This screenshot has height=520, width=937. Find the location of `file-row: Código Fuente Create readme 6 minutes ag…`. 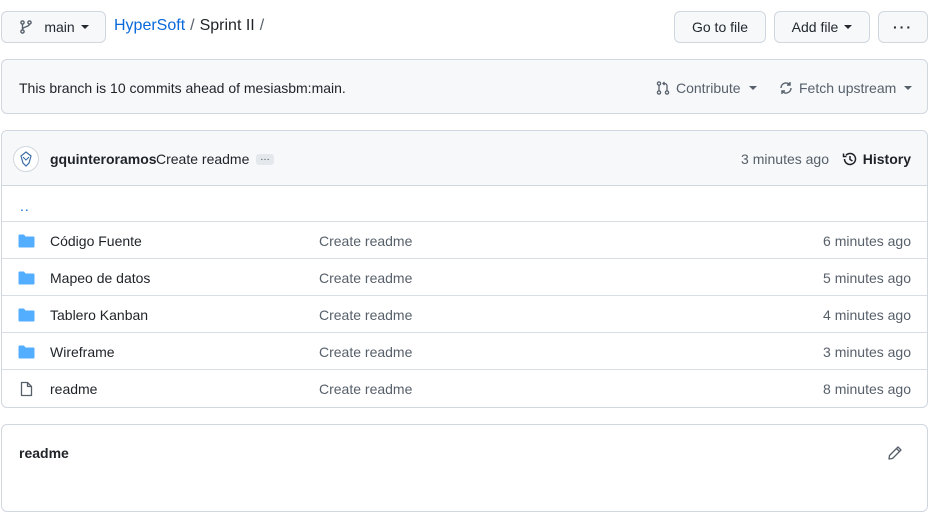

file-row: Código Fuente Create readme 6 minutes ag… is located at coordinates (464, 240).